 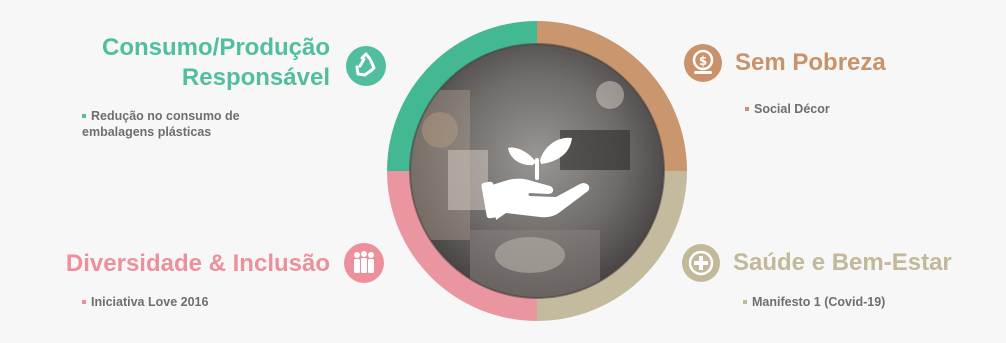 What do you see at coordinates (701, 263) in the screenshot?
I see `health-plus-icon` at bounding box center [701, 263].